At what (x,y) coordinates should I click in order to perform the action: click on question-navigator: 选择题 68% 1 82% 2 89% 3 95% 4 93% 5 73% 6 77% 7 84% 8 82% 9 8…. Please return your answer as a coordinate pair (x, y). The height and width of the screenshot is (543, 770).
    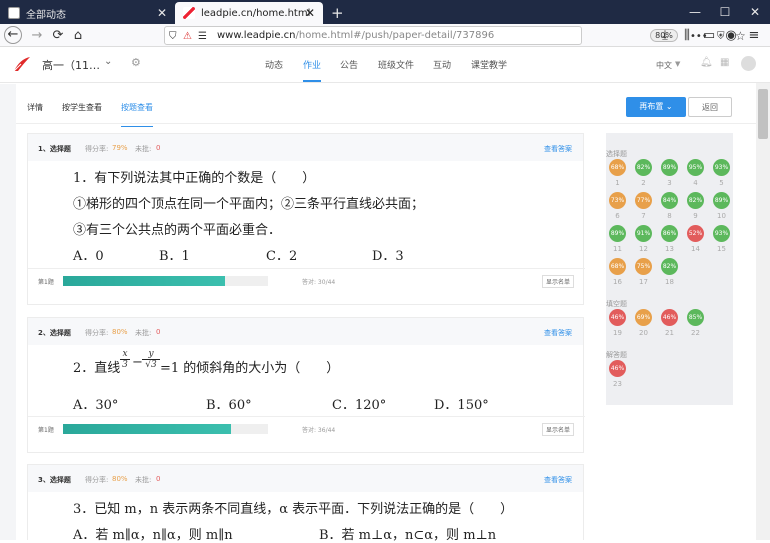
    Looking at the image, I should click on (669, 269).